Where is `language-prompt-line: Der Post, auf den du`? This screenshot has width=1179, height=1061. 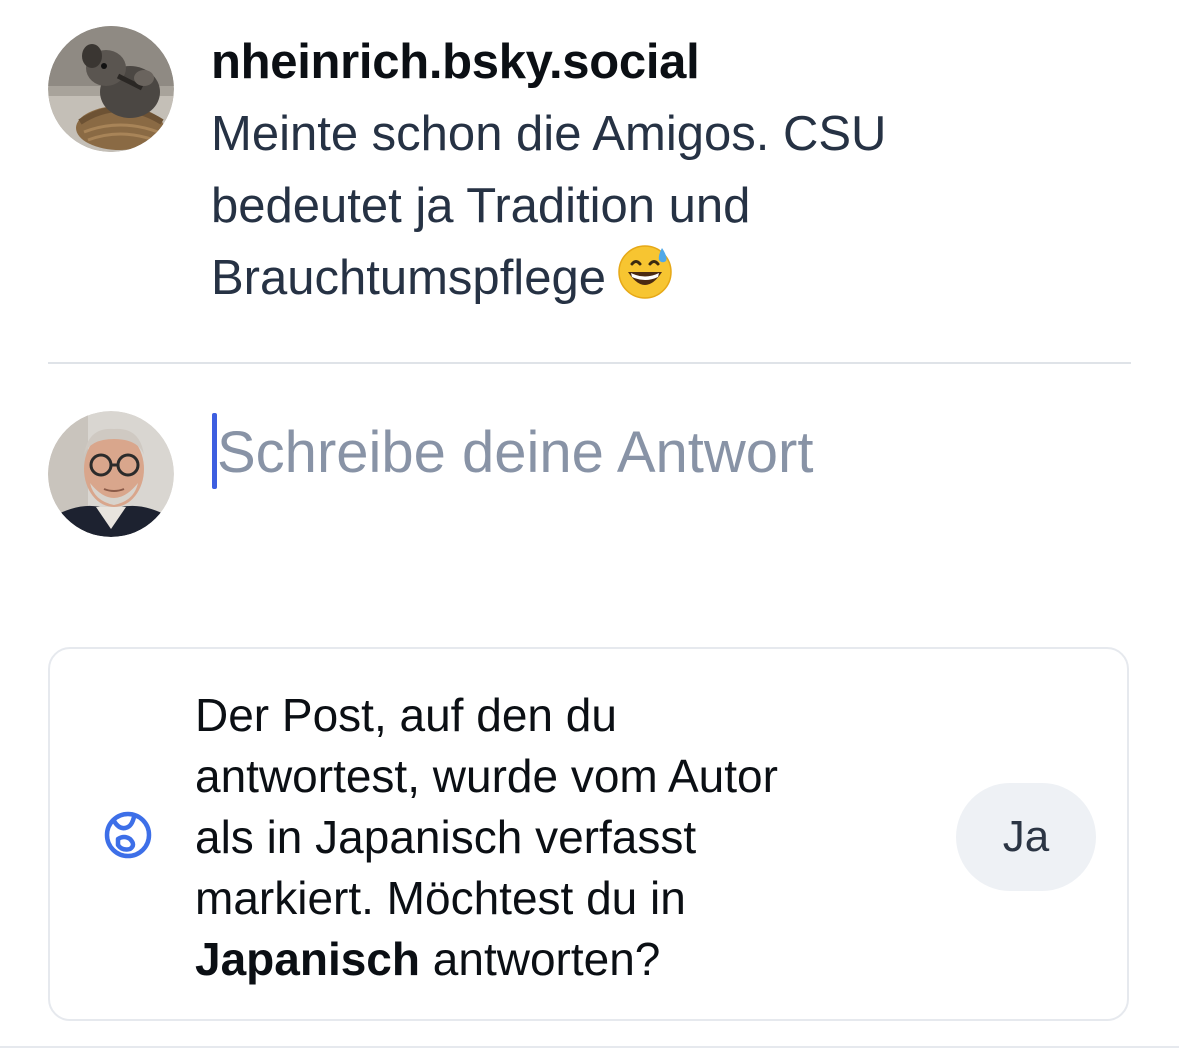
language-prompt-line: Der Post, auf den du is located at coordinates (406, 715).